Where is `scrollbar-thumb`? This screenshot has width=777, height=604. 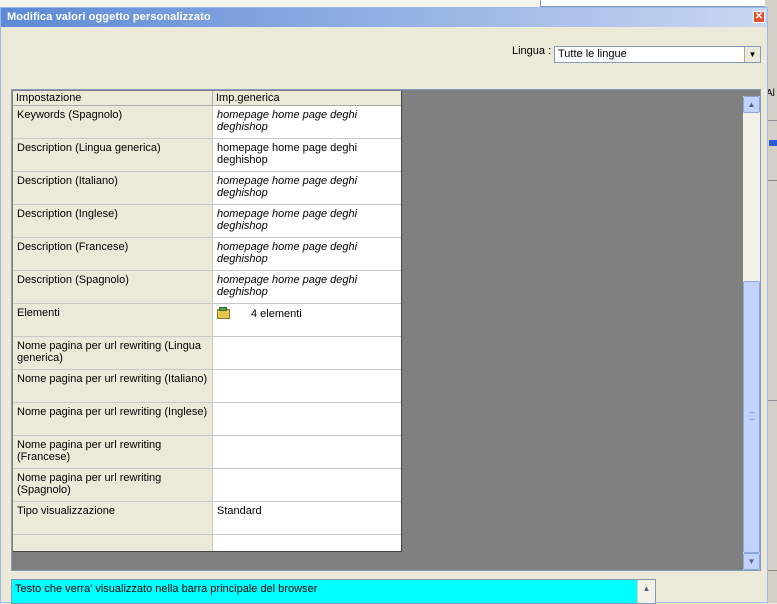
scrollbar-thumb is located at coordinates (751, 417).